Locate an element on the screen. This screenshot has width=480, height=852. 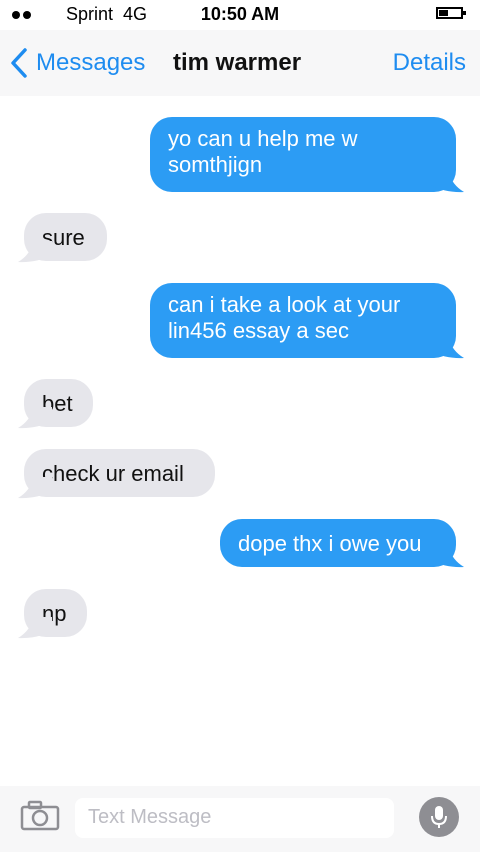
sent-message-bubble: yo can u help me w somthjign is located at coordinates (303, 154).